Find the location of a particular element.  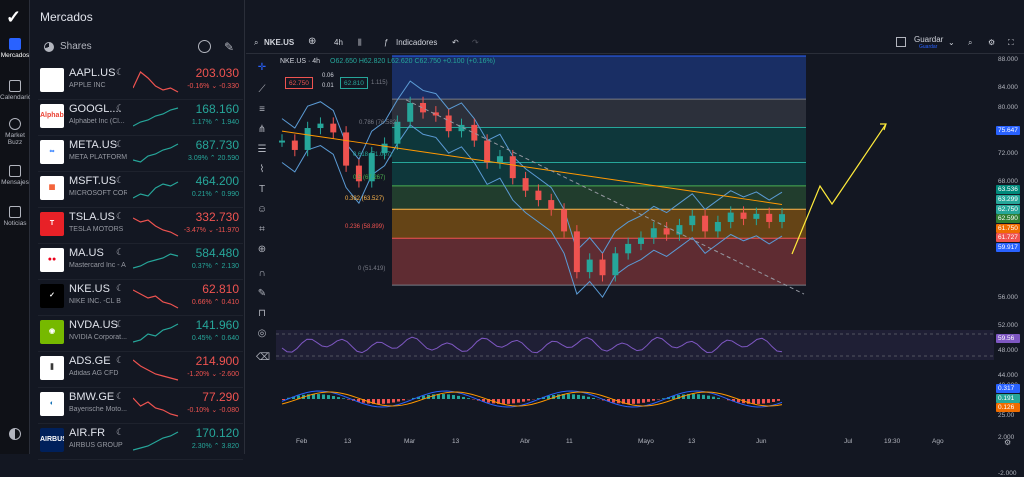

trendline-icon: ⟋ is located at coordinates (262, 90).